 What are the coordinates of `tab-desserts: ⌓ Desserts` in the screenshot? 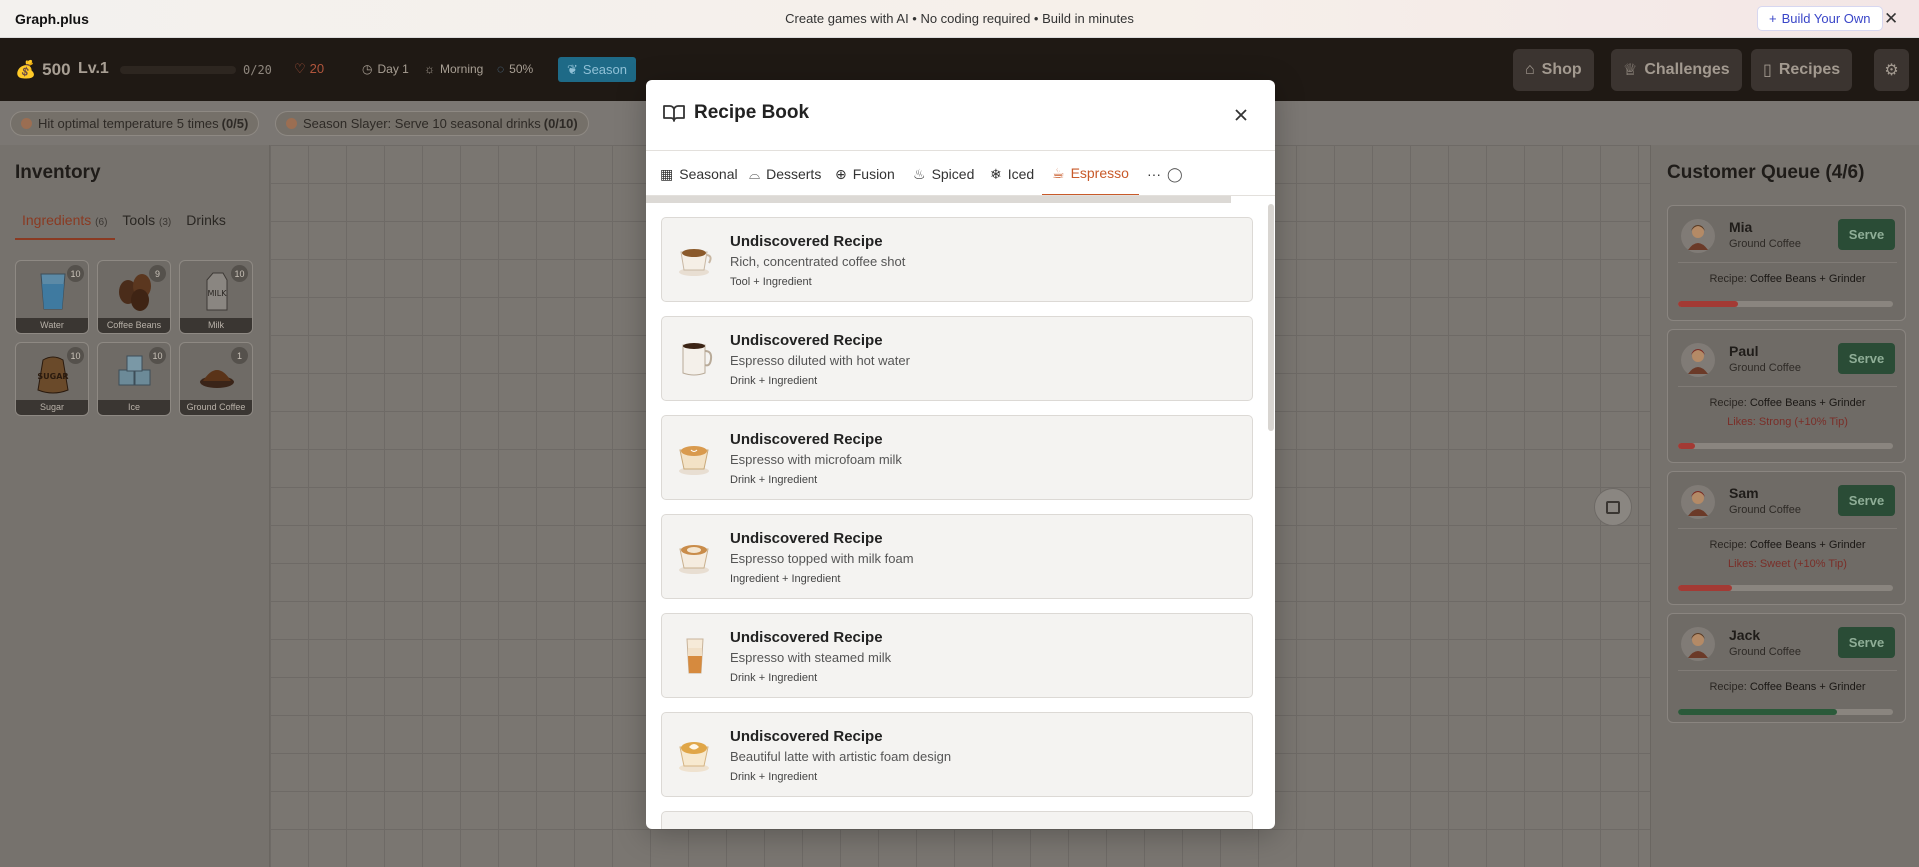 It's located at (785, 173).